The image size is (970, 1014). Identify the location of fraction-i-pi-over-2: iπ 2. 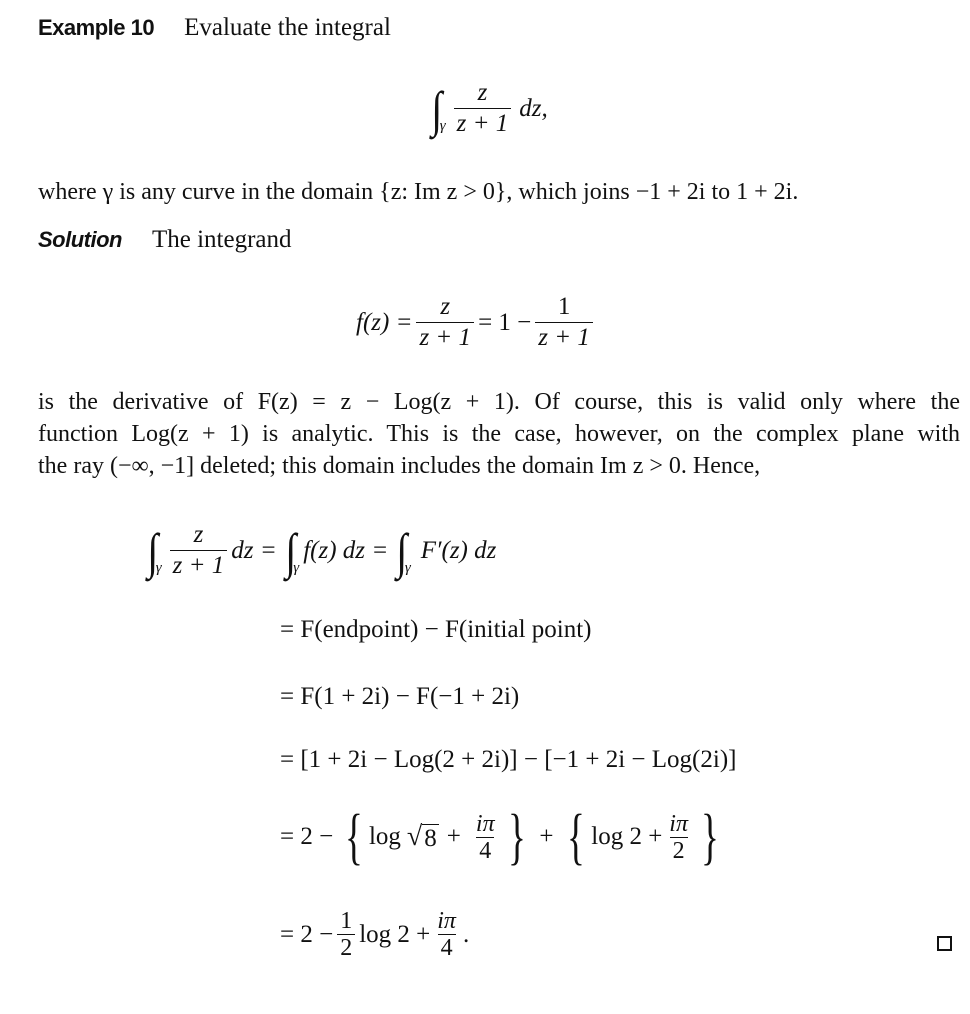
(678, 837).